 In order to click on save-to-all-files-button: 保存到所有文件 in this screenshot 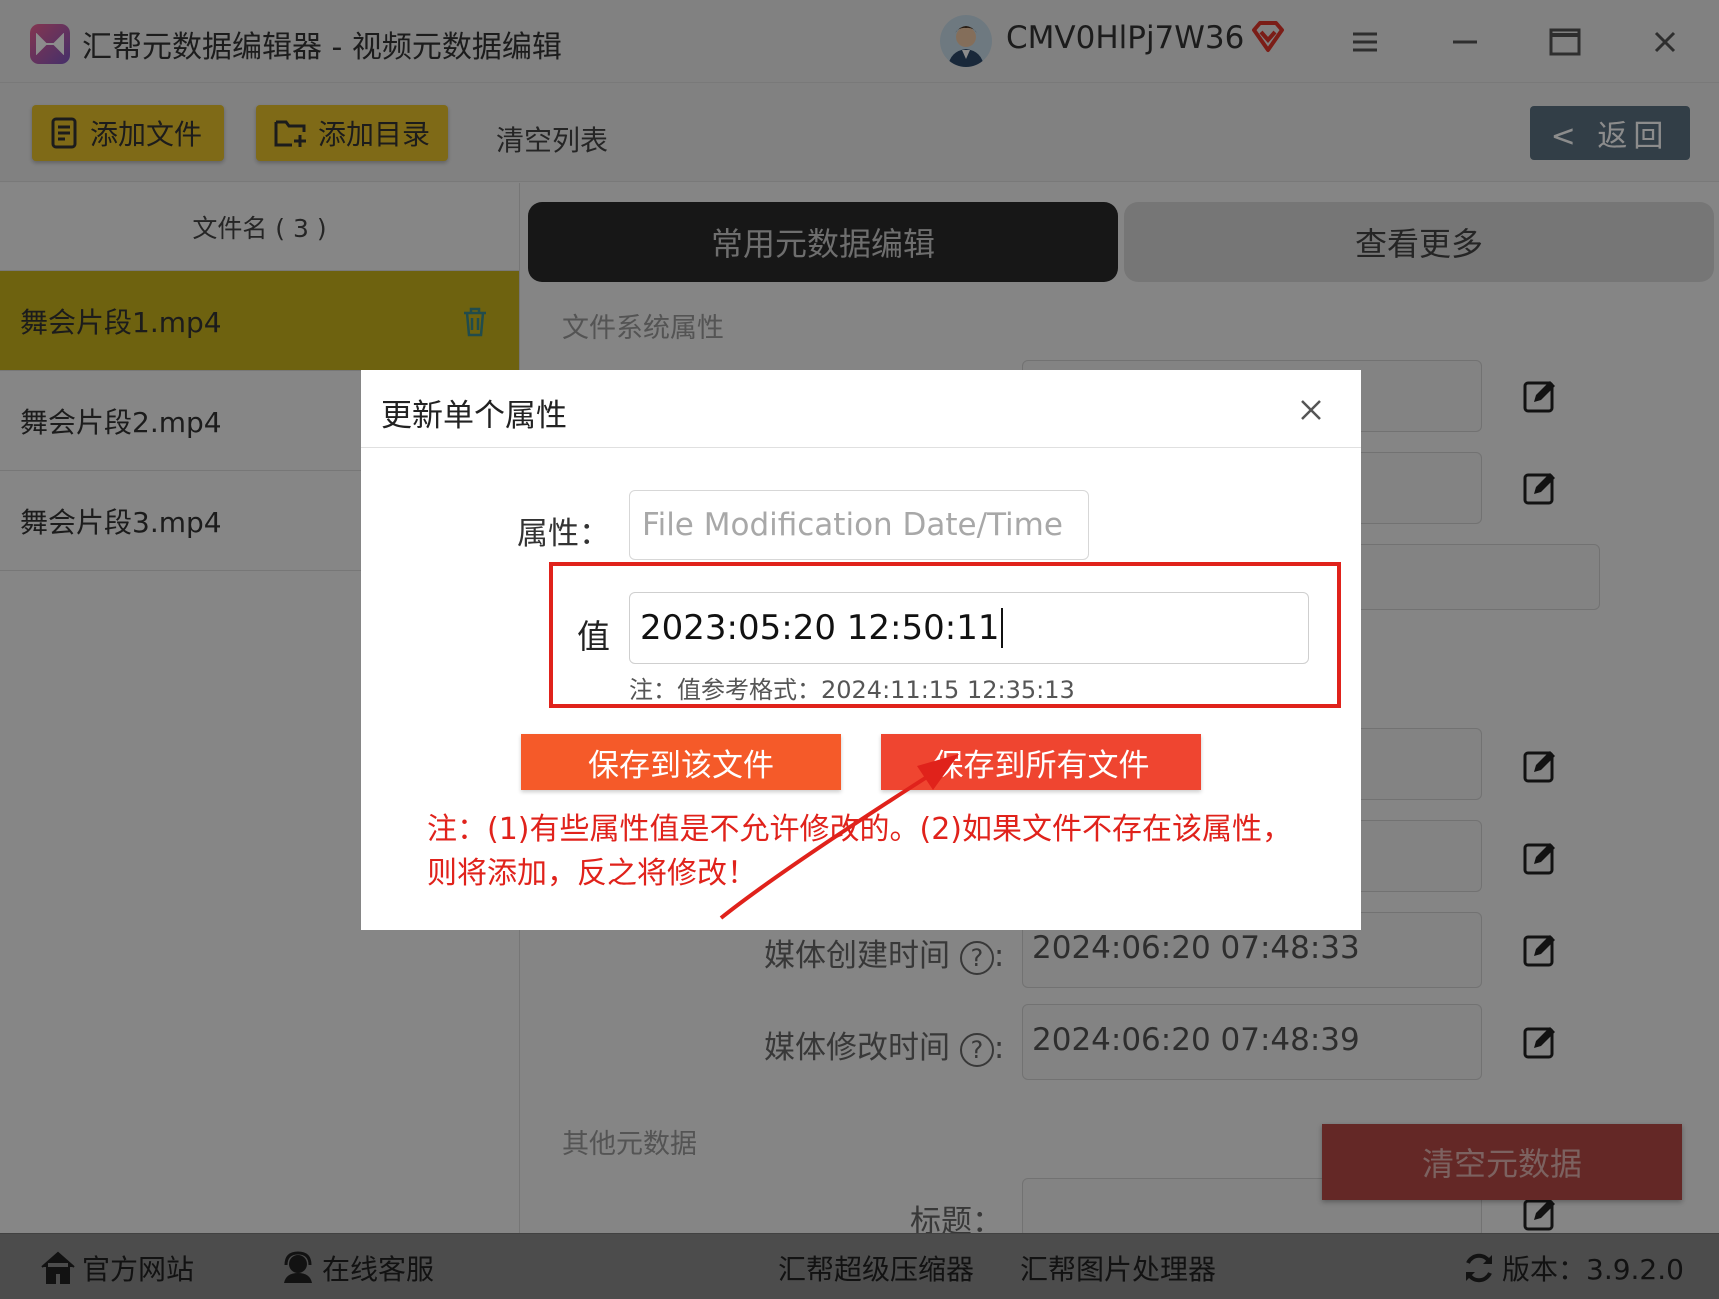, I will do `click(1041, 762)`.